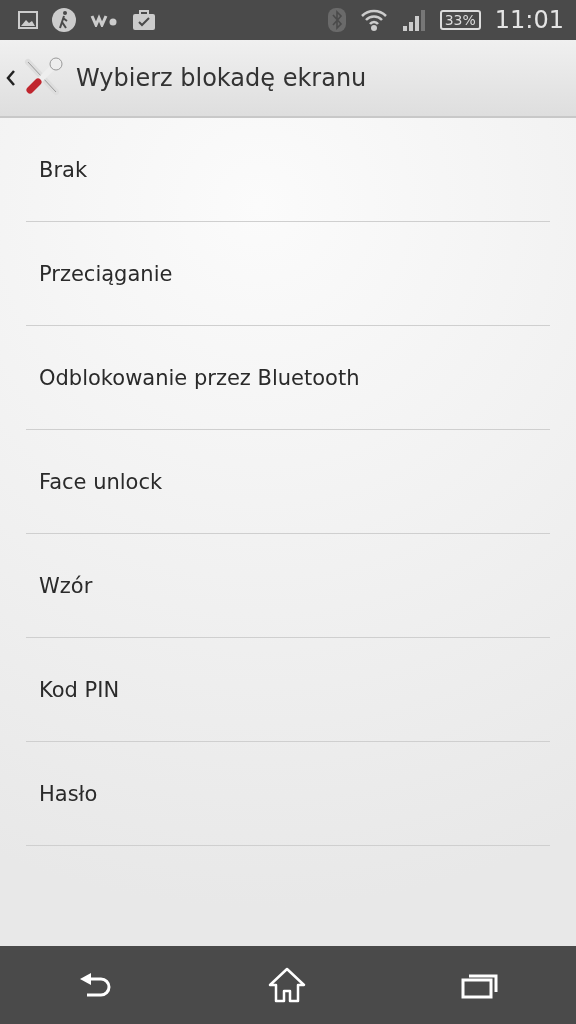 Image resolution: width=576 pixels, height=1024 pixels. Describe the element at coordinates (288, 274) in the screenshot. I see `lock-option: Przeciąganie` at that location.